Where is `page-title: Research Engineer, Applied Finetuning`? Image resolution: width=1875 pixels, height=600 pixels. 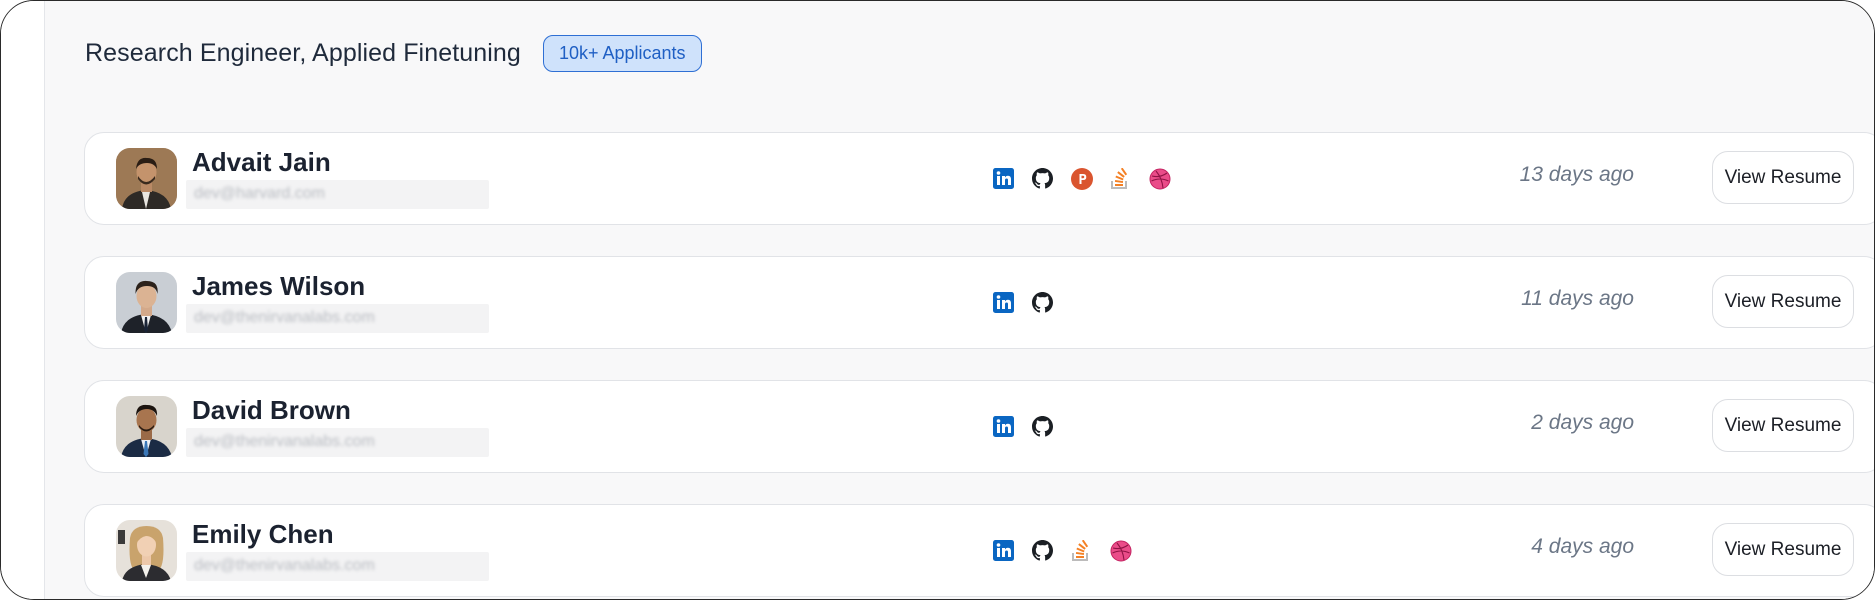 page-title: Research Engineer, Applied Finetuning is located at coordinates (303, 53).